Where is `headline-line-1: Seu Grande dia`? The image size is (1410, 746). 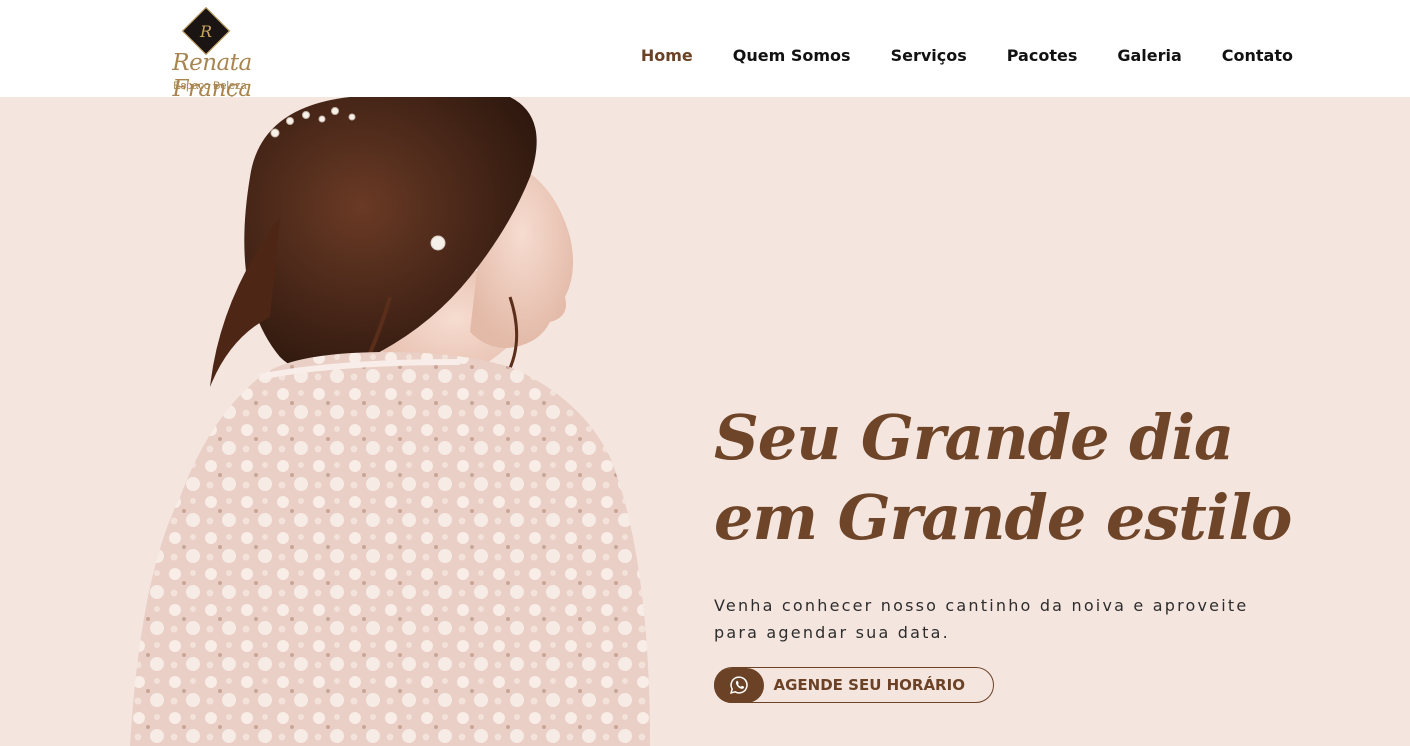 headline-line-1: Seu Grande dia is located at coordinates (974, 437).